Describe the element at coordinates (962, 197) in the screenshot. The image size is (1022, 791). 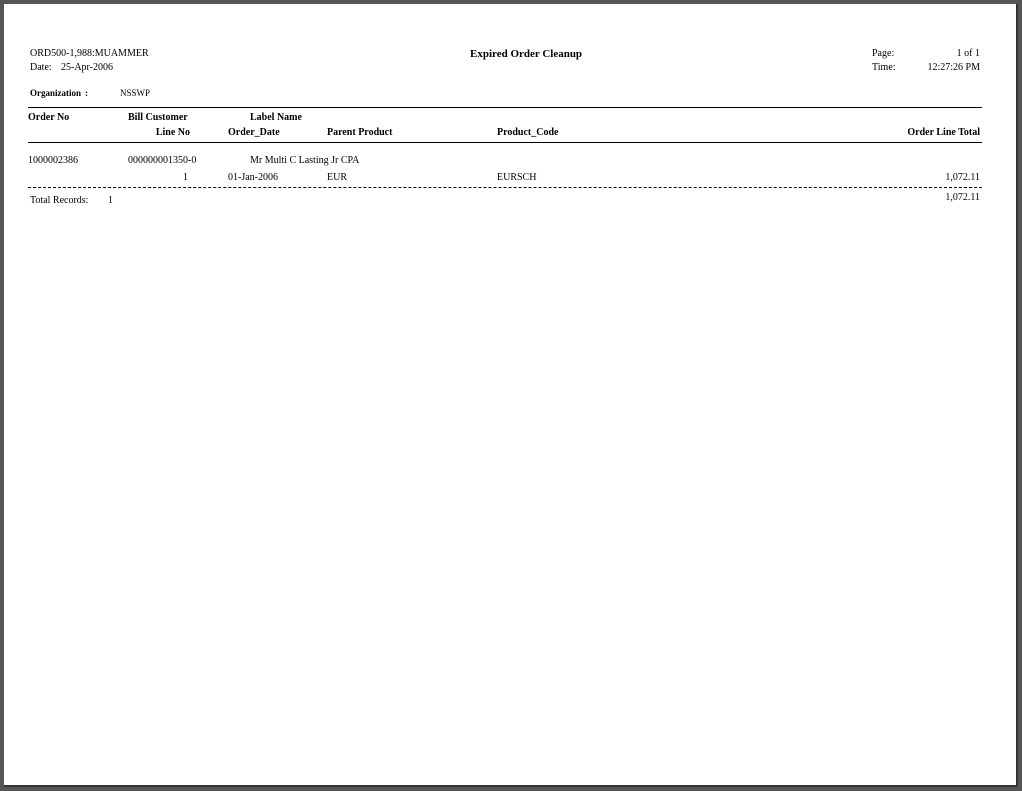
I see `grand-total: 1,072.11` at that location.